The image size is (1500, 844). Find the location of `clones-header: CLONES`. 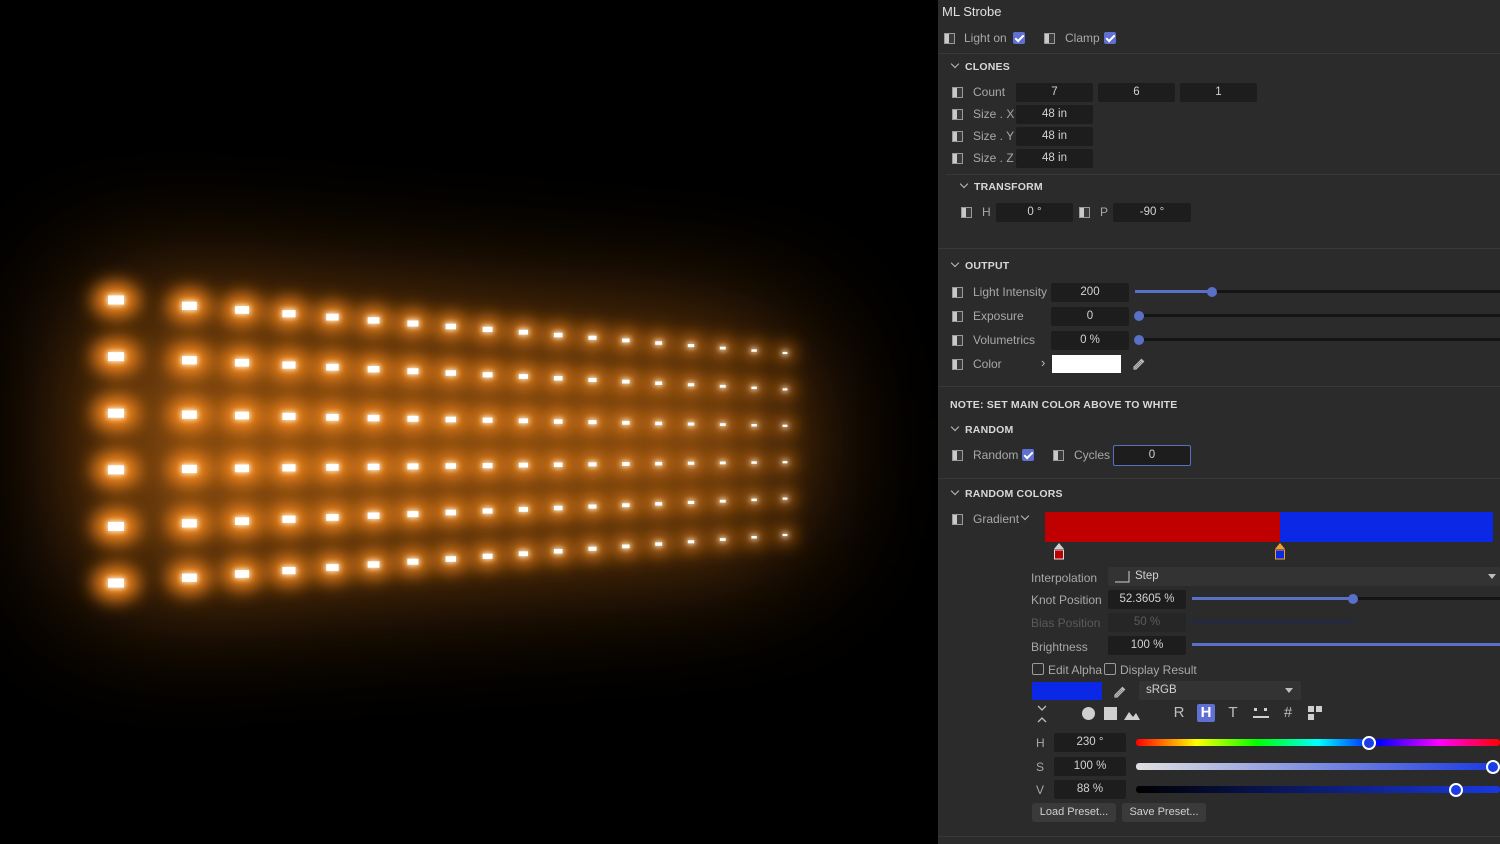

clones-header: CLONES is located at coordinates (987, 67).